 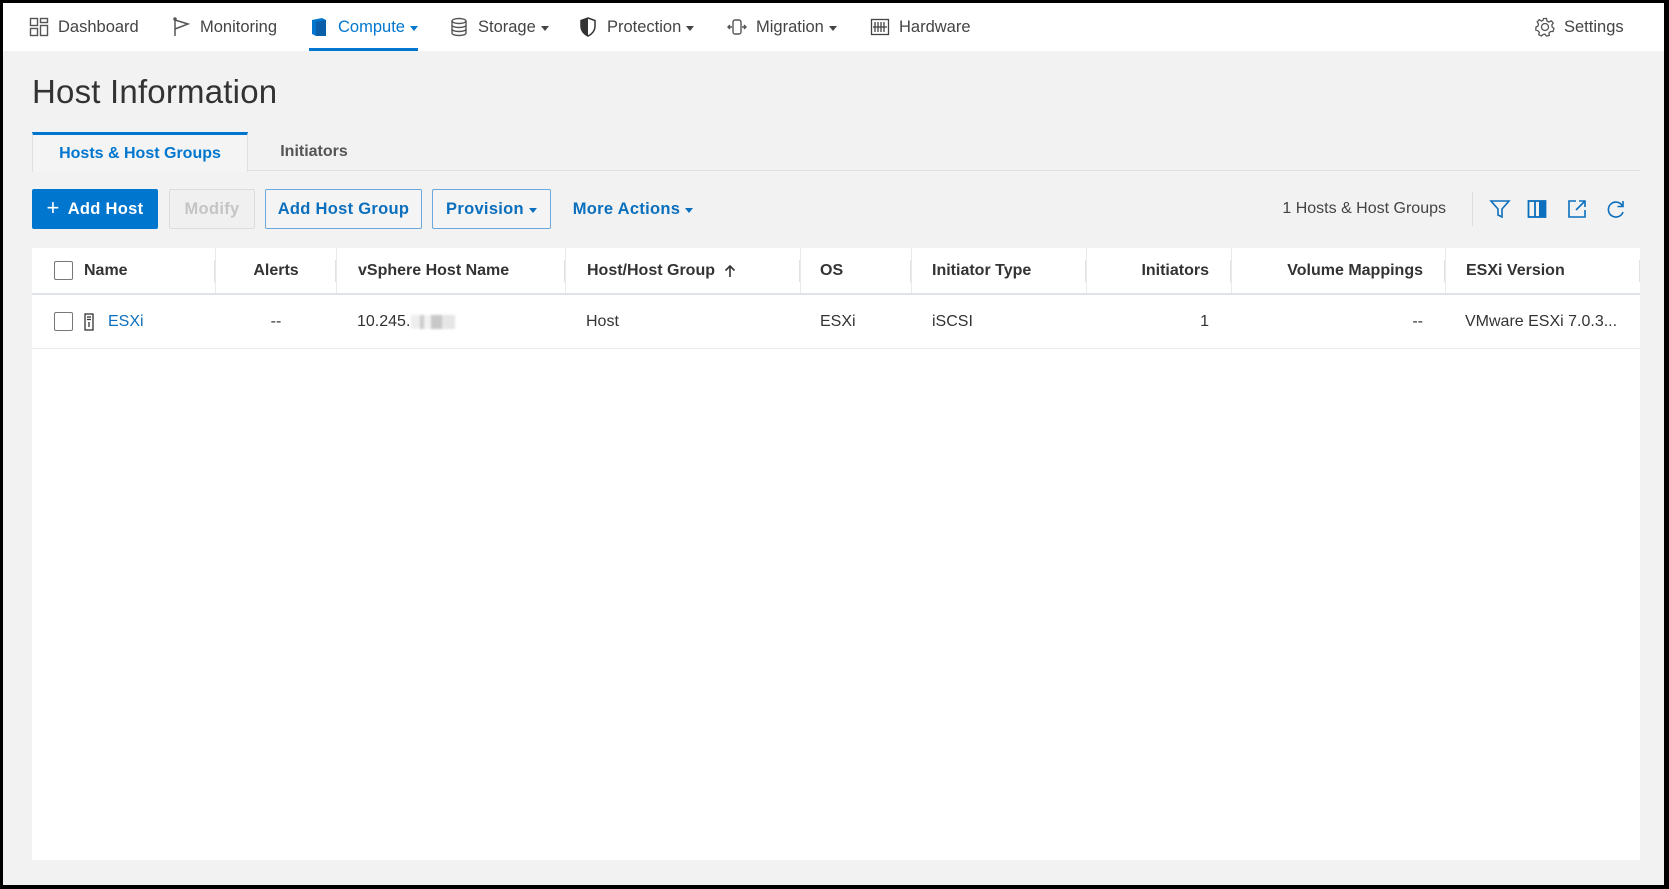 I want to click on column-header-initiator-type: Initiator Type, so click(x=1009, y=270).